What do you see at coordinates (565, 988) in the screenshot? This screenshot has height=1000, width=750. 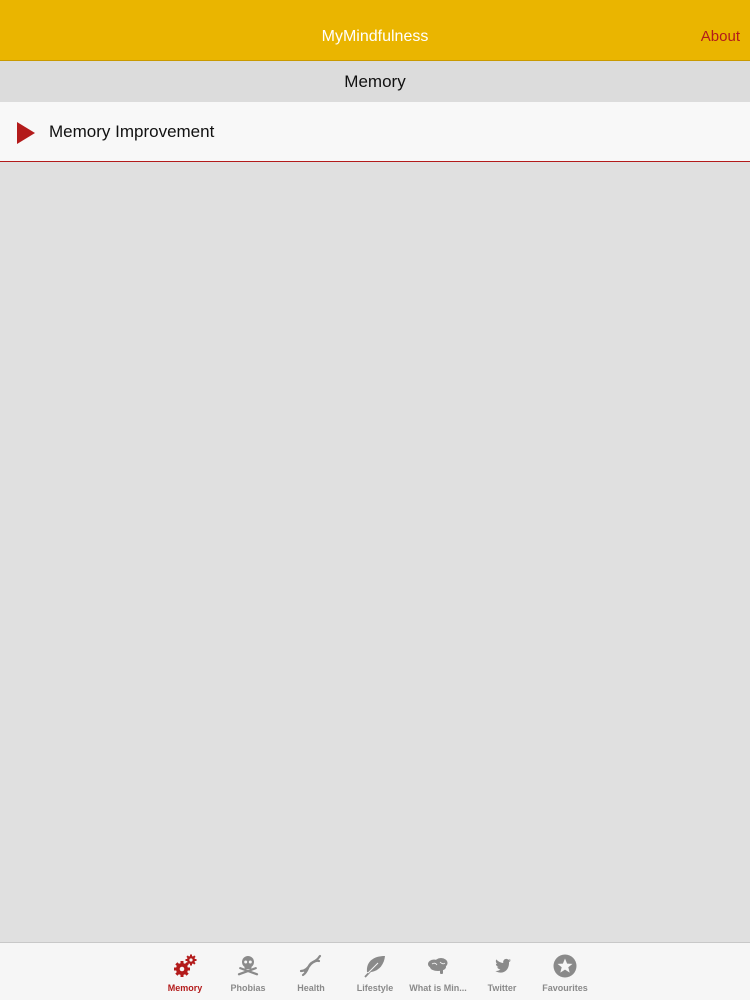 I see `tab-favourites-label: Favourites` at bounding box center [565, 988].